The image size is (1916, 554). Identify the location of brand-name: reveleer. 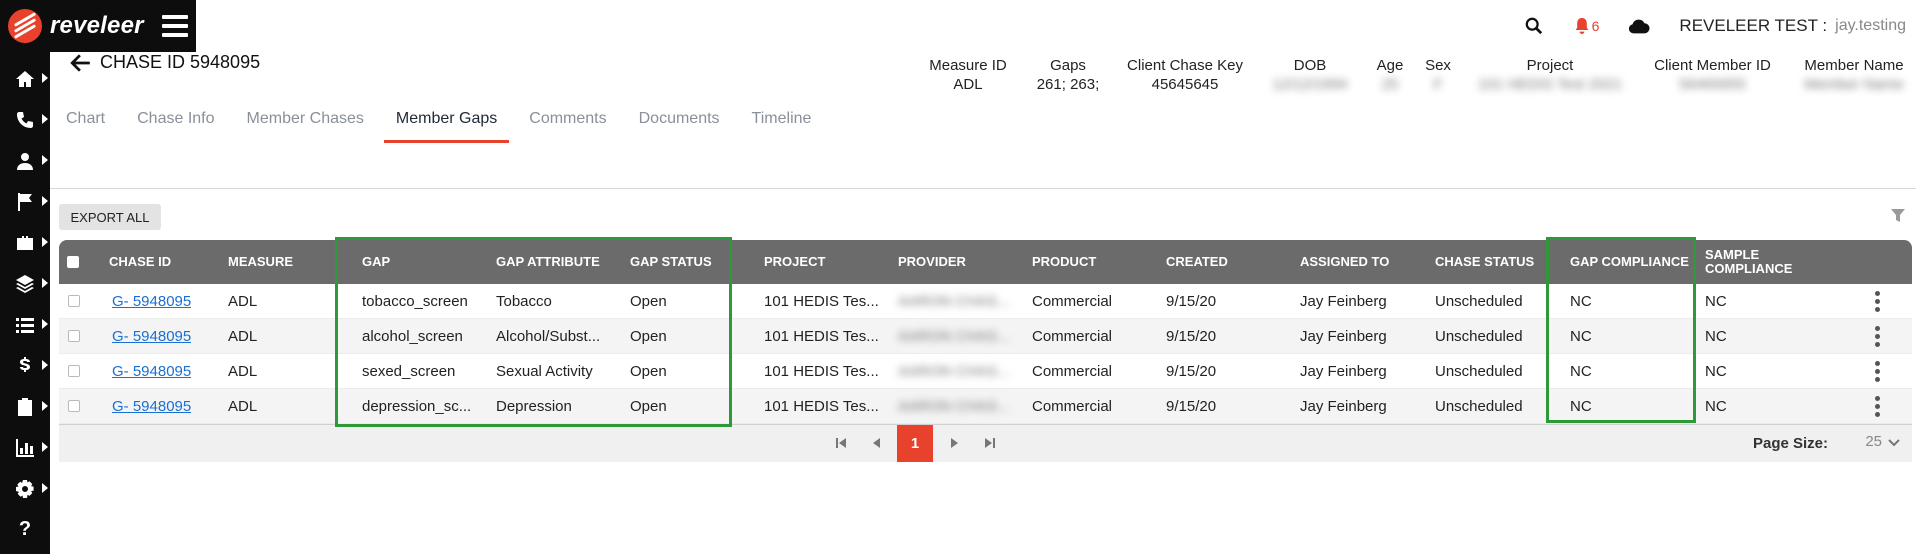
(97, 25).